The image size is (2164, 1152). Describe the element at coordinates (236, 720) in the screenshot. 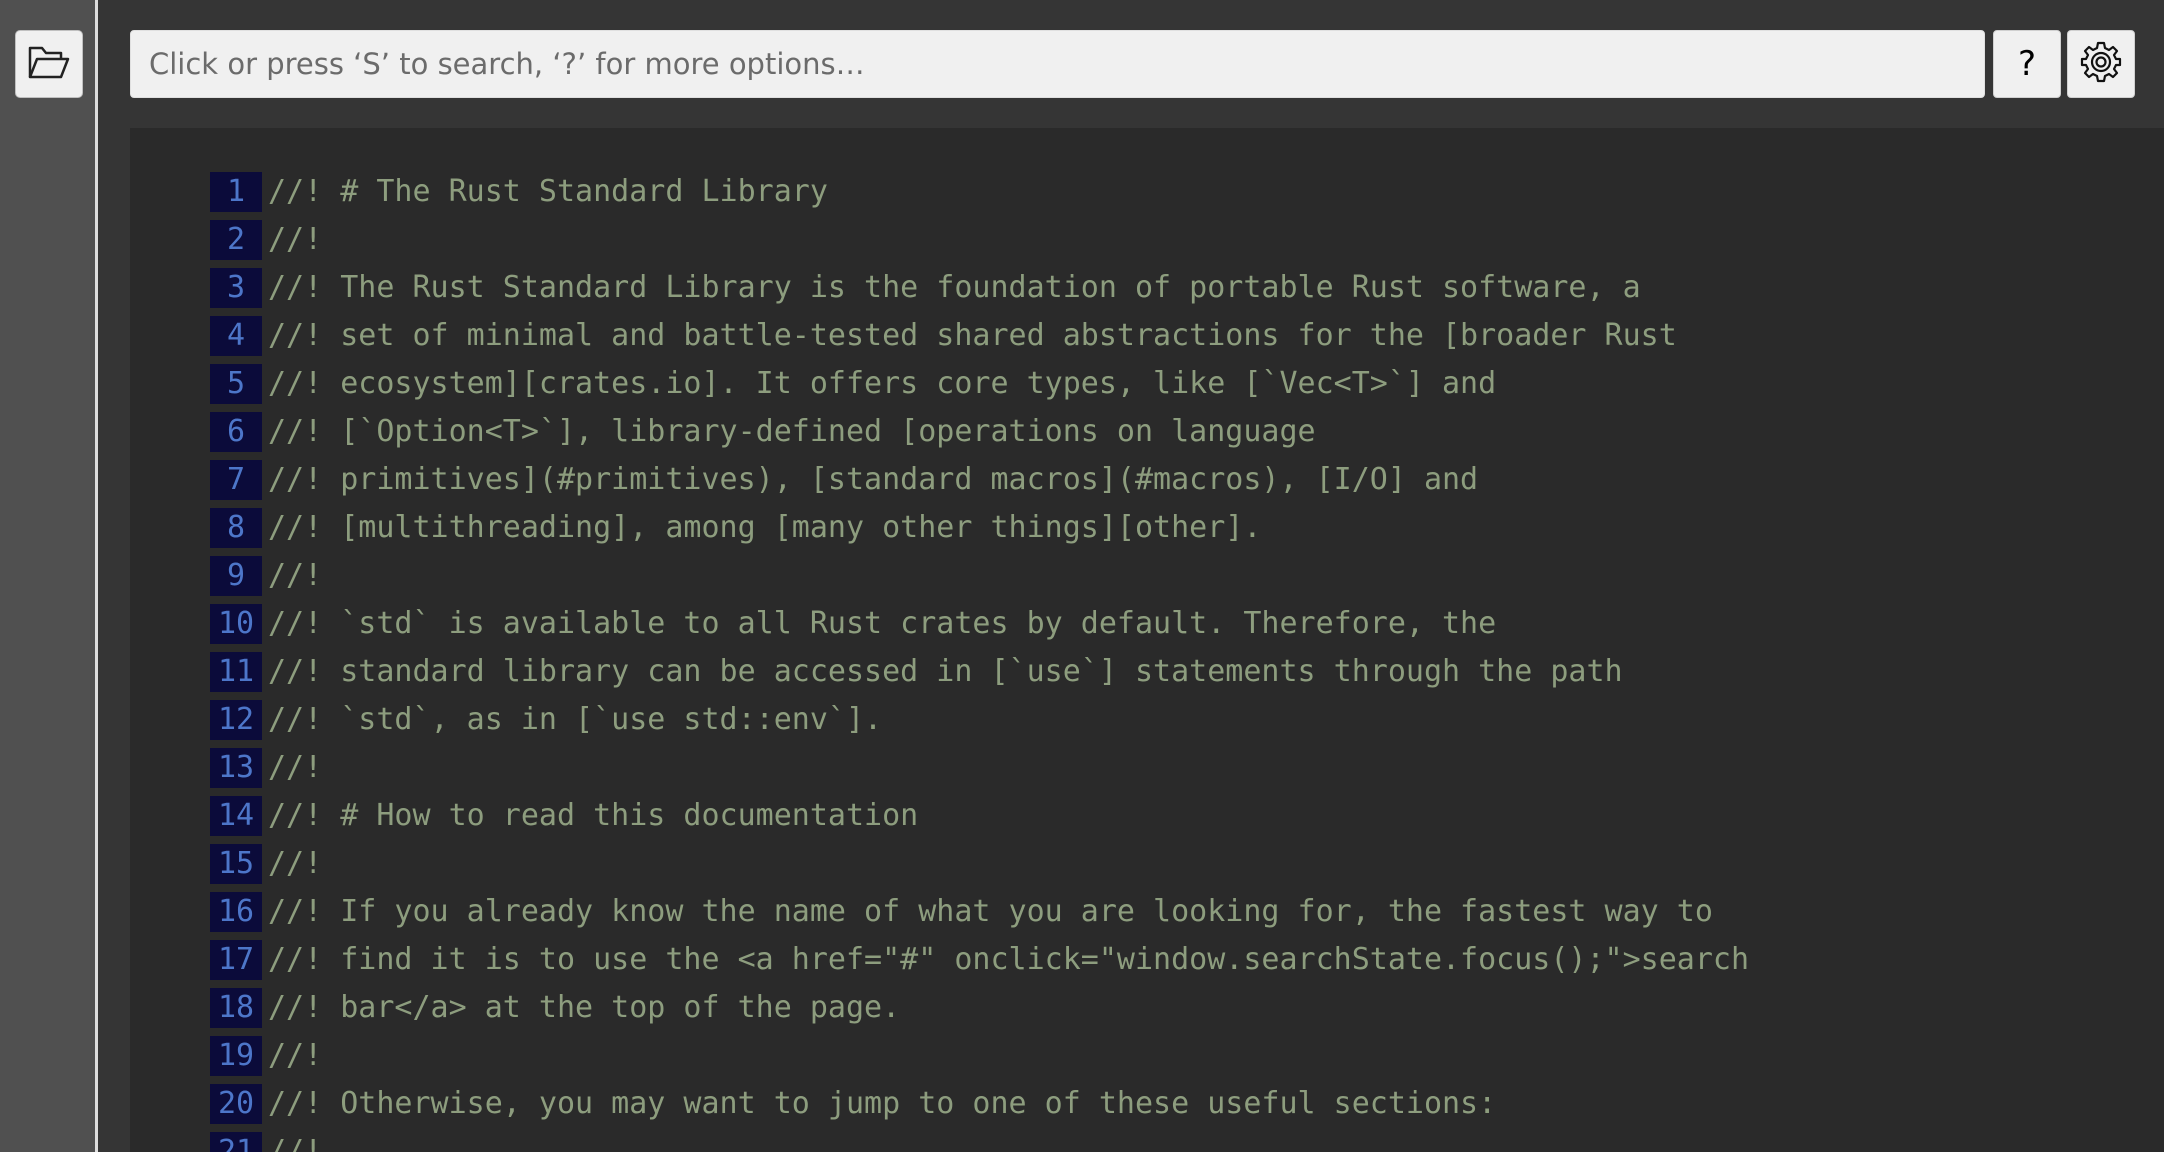

I see `line-number-link: 12` at that location.